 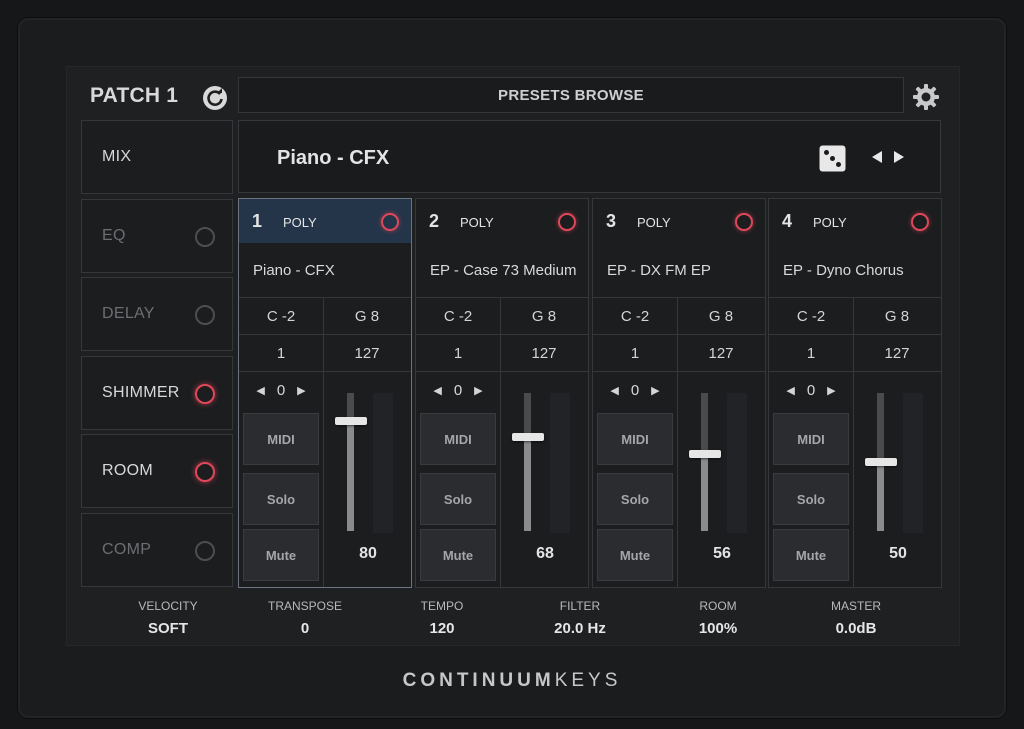 I want to click on sidebar-item-label: EQ, so click(x=114, y=235).